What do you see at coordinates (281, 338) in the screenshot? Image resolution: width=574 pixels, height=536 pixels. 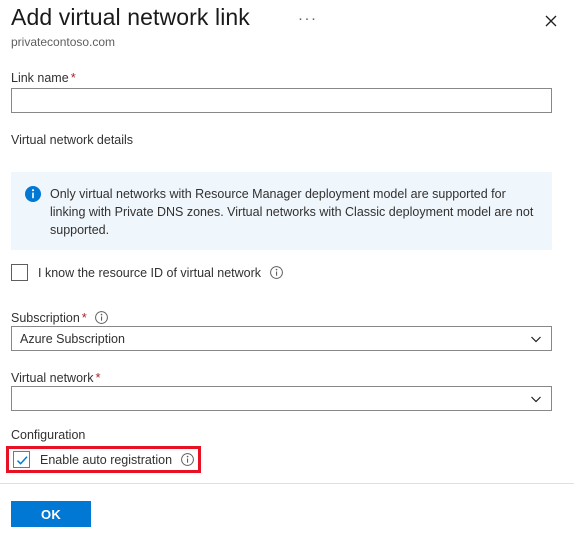 I see `subscription-dropdown: Azure Subscription` at bounding box center [281, 338].